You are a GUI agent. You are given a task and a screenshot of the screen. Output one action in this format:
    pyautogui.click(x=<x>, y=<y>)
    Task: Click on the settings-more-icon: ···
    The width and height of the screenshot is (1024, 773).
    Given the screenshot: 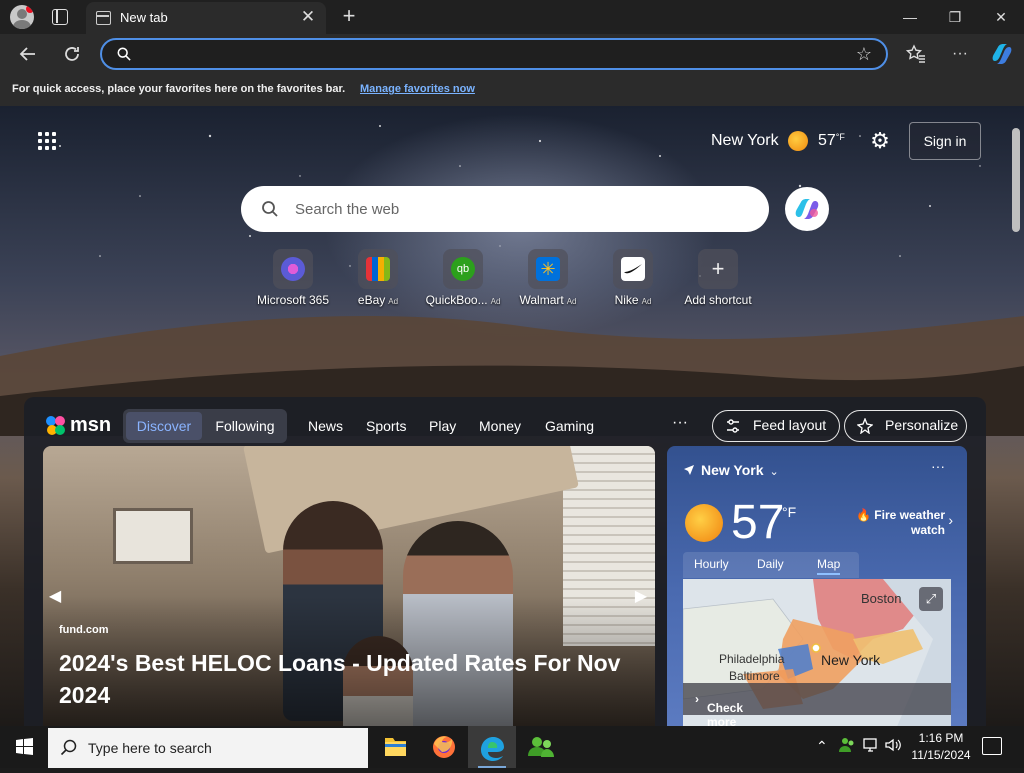 What is the action you would take?
    pyautogui.click(x=960, y=54)
    